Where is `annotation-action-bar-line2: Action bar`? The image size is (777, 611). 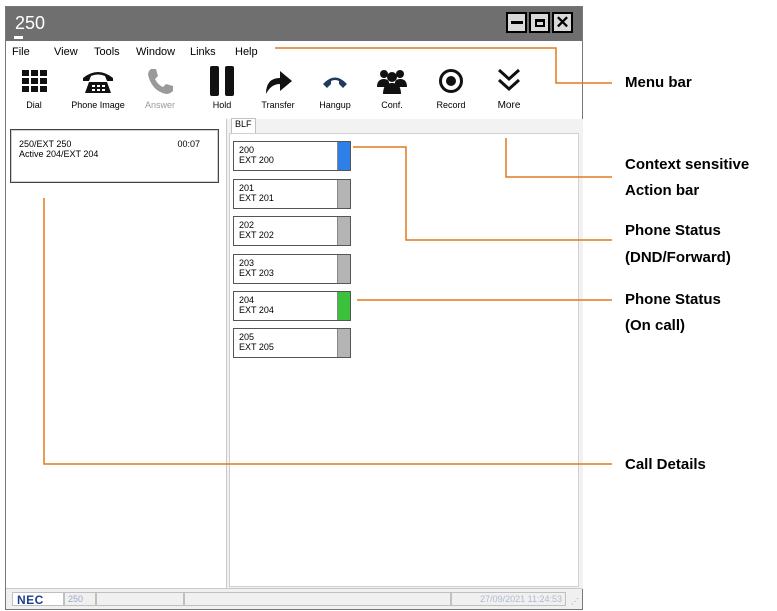
annotation-action-bar-line2: Action bar is located at coordinates (662, 190).